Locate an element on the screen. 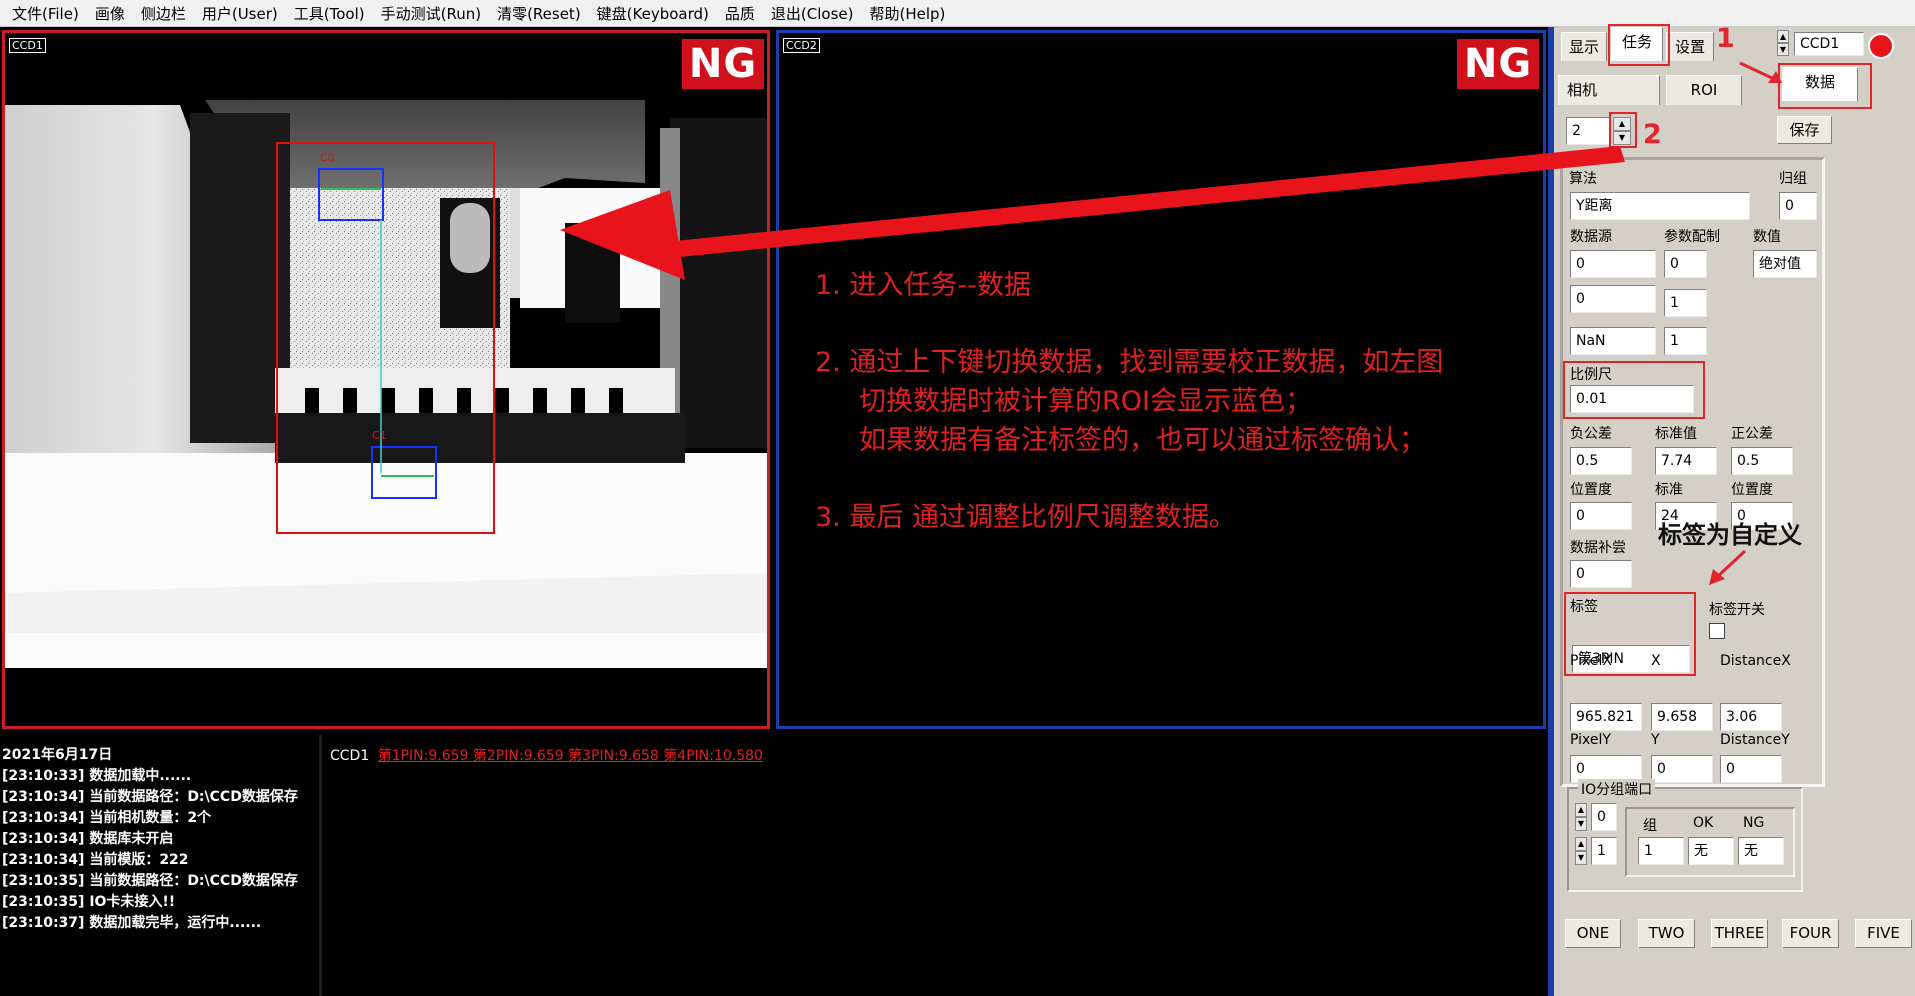  two-button: TWO is located at coordinates (1666, 933).